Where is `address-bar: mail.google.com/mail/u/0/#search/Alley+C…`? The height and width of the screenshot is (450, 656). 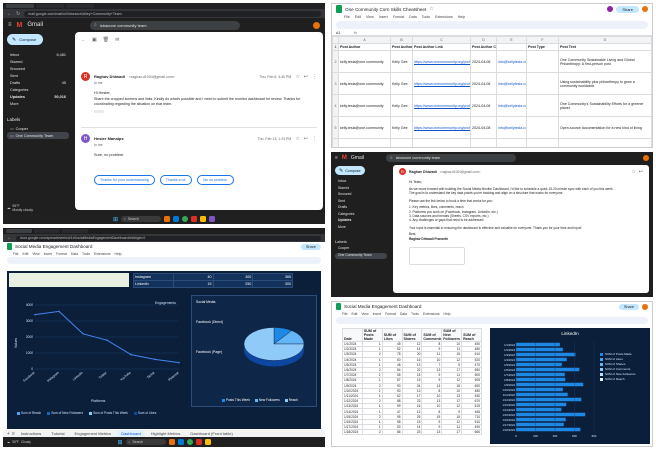
address-bar: mail.google.com/mail/u/0/#search/Alley+C… is located at coordinates (172, 13).